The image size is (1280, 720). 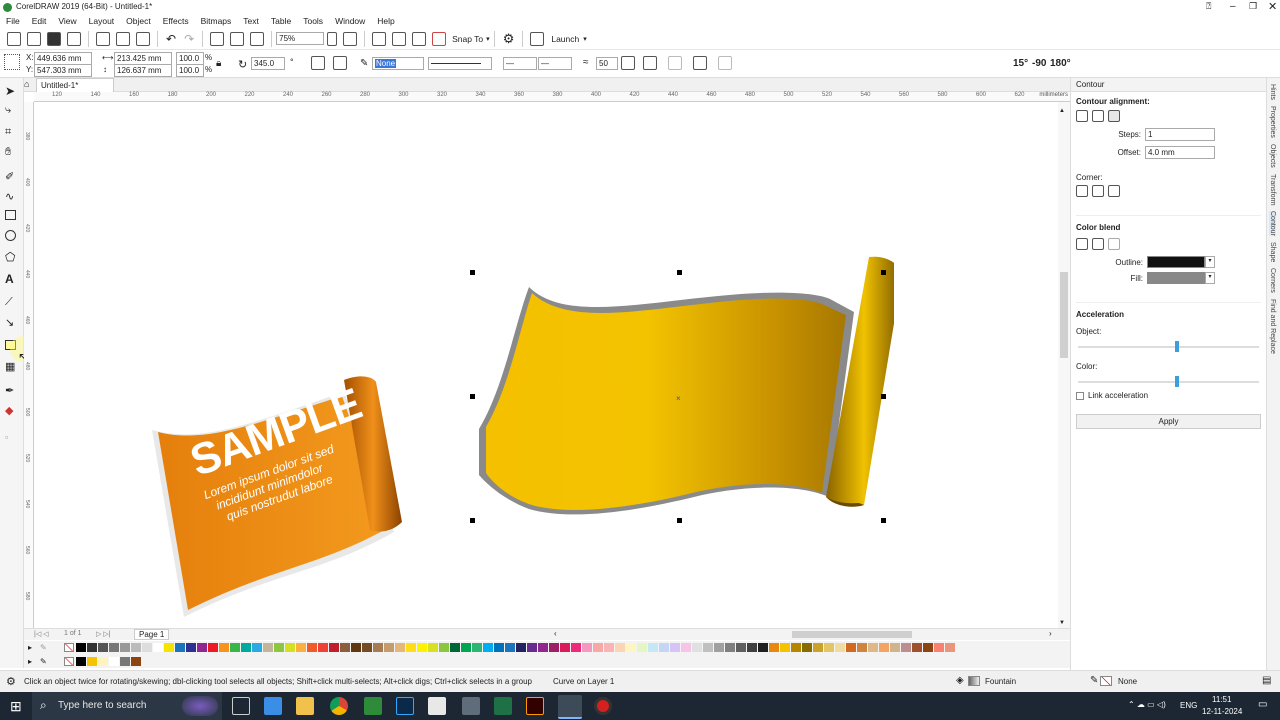 I want to click on launch-icon, so click(x=537, y=38).